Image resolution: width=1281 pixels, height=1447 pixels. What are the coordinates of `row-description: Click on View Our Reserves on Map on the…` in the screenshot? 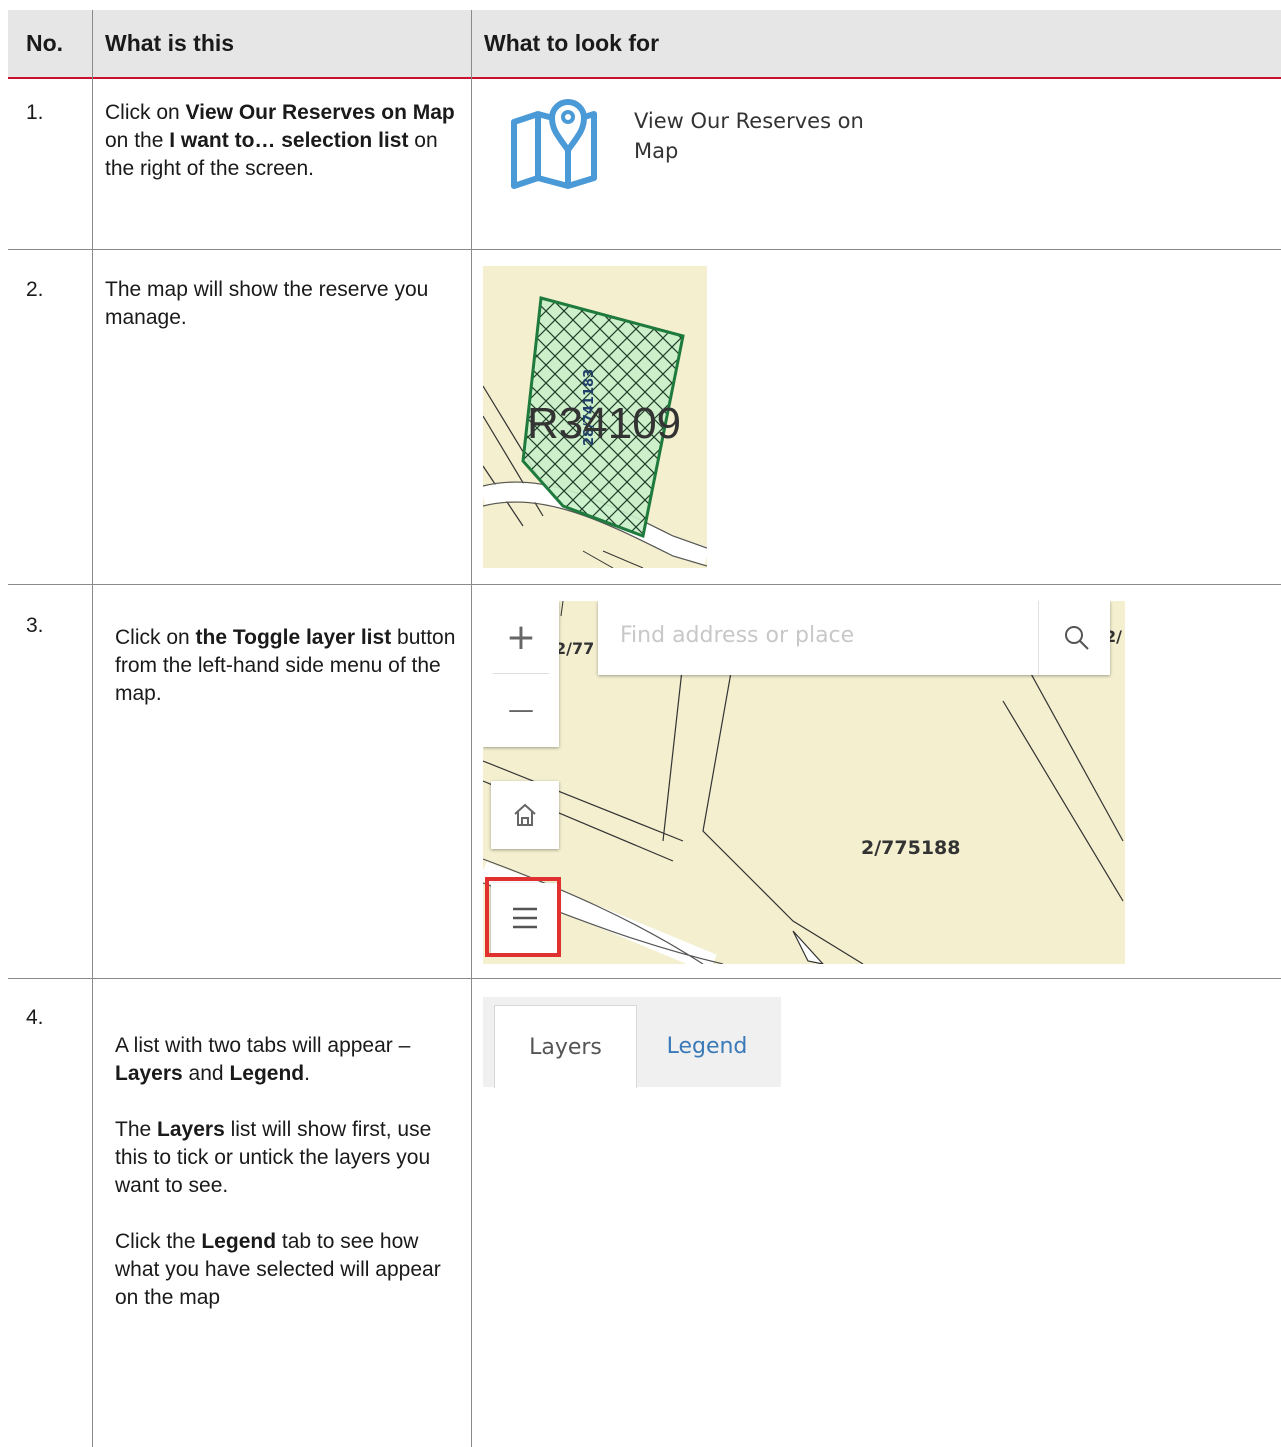 It's located at (280, 141).